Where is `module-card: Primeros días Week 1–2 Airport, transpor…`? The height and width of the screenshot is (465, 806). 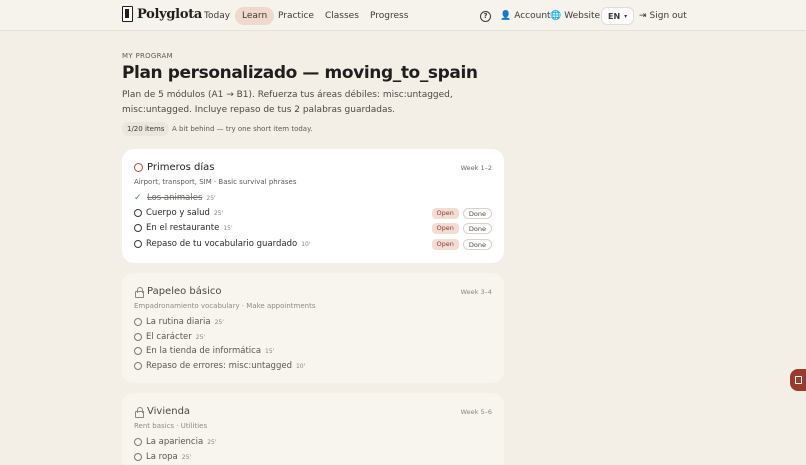
module-card: Primeros días Week 1–2 Airport, transpor… is located at coordinates (313, 206).